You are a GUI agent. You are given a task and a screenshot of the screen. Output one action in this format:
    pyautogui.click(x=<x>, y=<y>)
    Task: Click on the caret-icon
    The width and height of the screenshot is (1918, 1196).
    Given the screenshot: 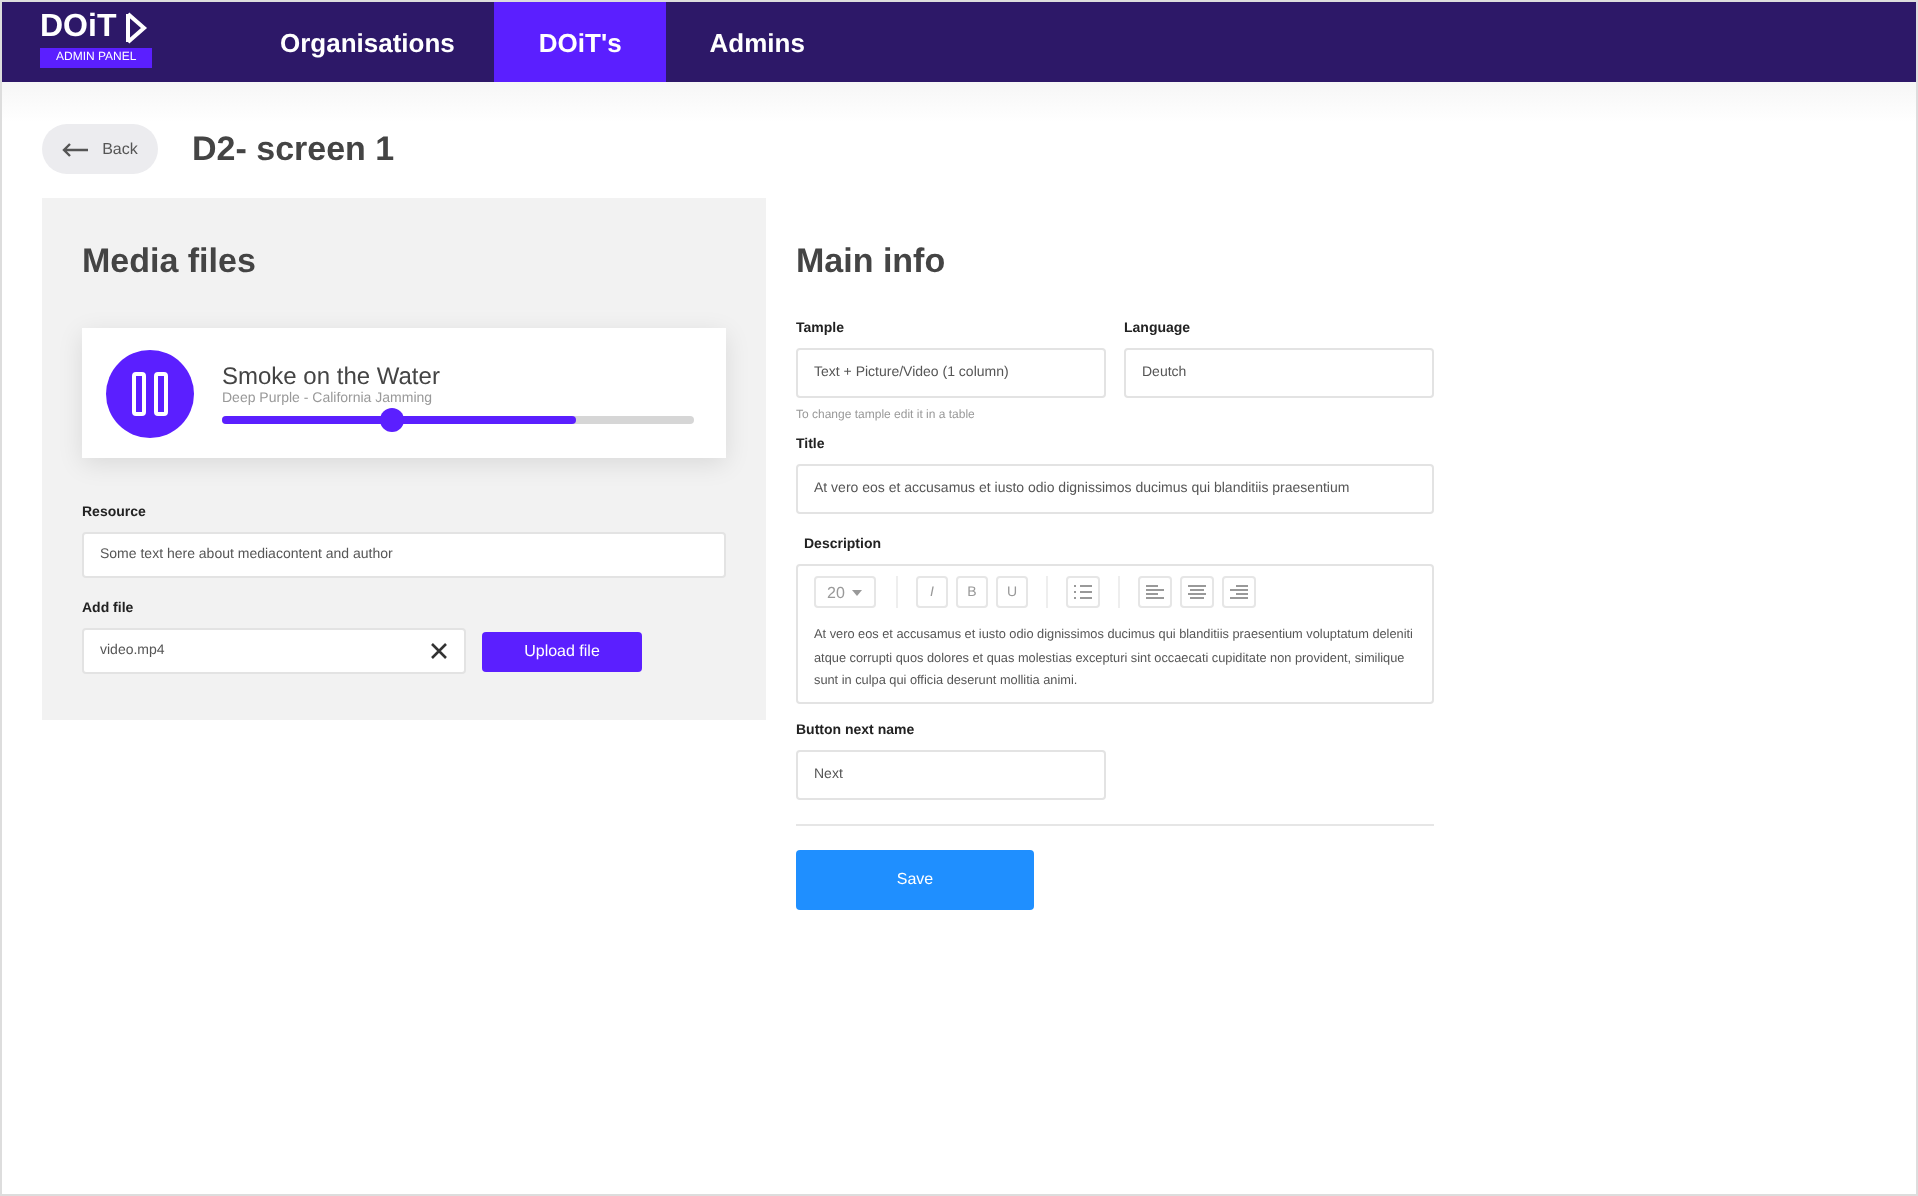 What is the action you would take?
    pyautogui.click(x=857, y=592)
    